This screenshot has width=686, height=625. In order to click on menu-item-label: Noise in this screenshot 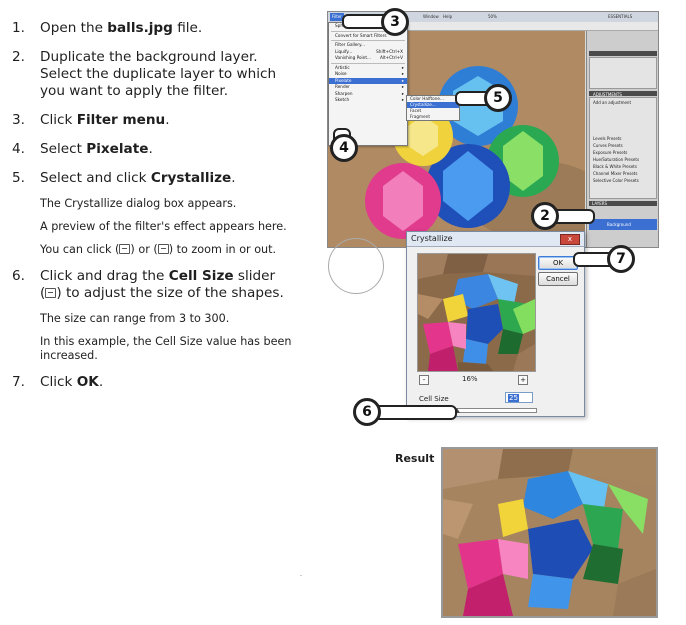, I will do `click(341, 73)`.